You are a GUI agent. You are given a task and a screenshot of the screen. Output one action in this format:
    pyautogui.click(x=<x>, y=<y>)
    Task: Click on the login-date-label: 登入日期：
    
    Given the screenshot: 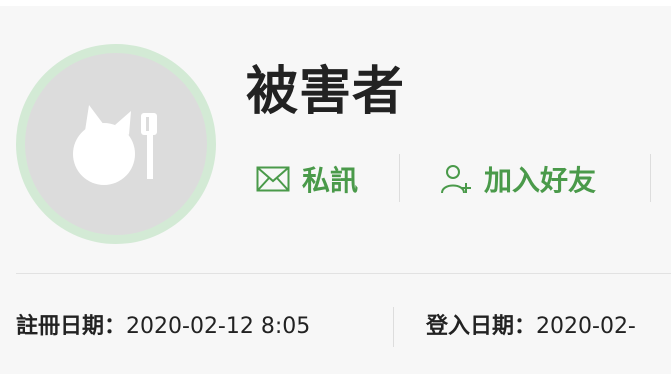 What is the action you would take?
    pyautogui.click(x=481, y=326)
    